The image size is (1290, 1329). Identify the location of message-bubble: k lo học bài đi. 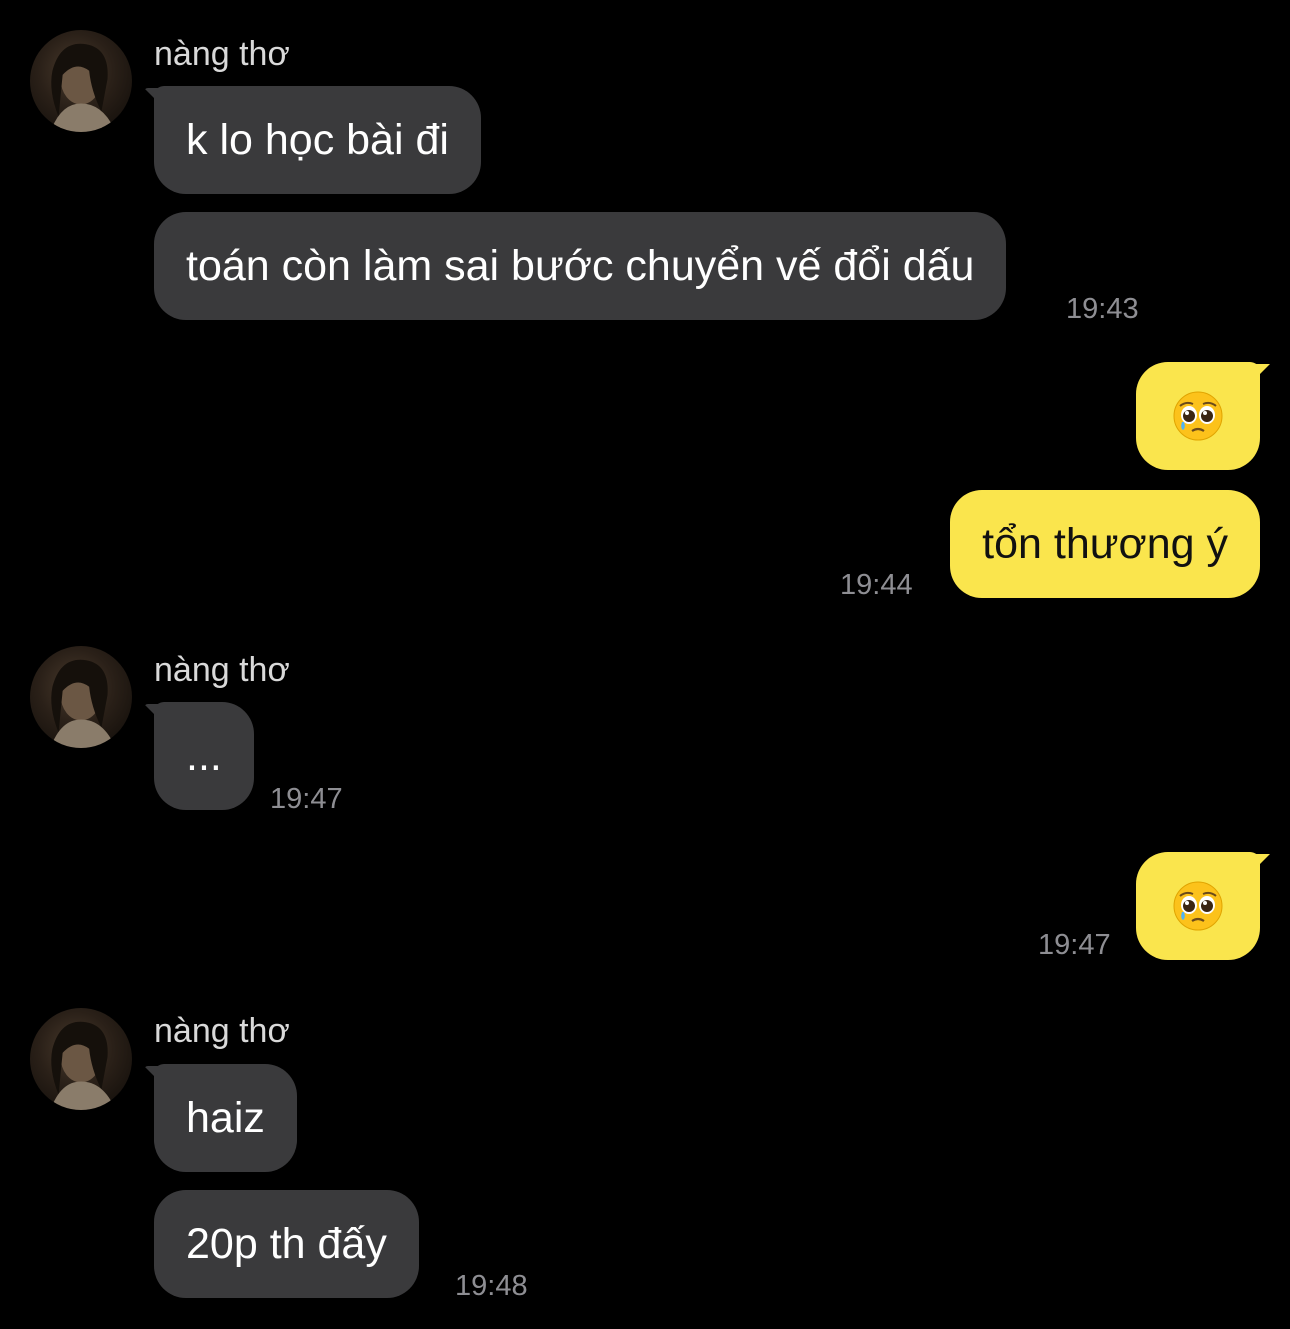
(317, 140).